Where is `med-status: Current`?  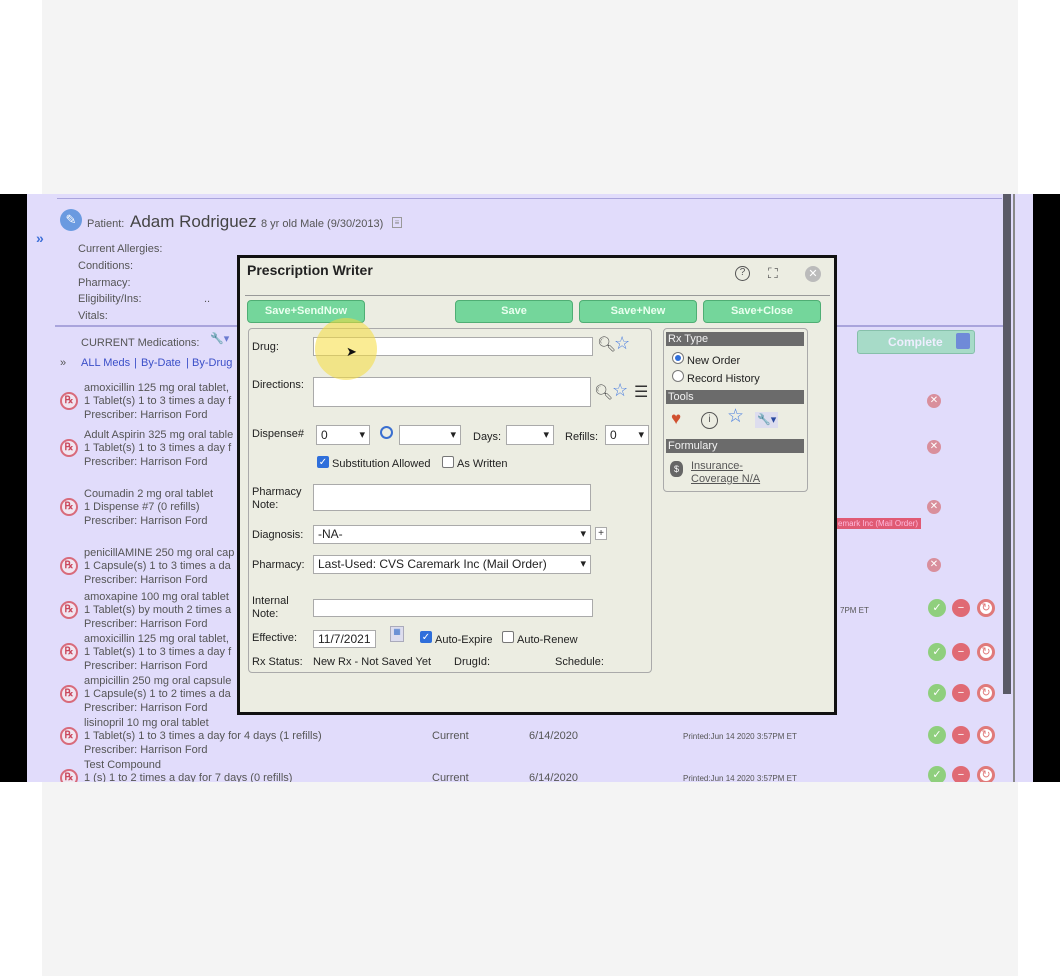
med-status: Current is located at coordinates (450, 777).